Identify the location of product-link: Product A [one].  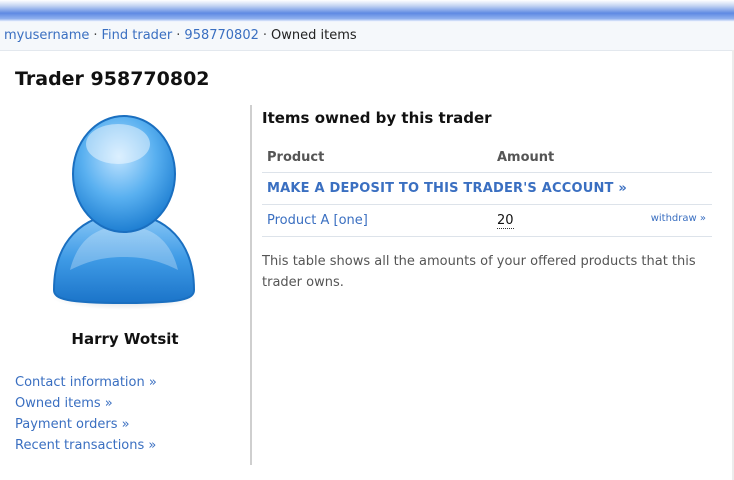
(317, 220).